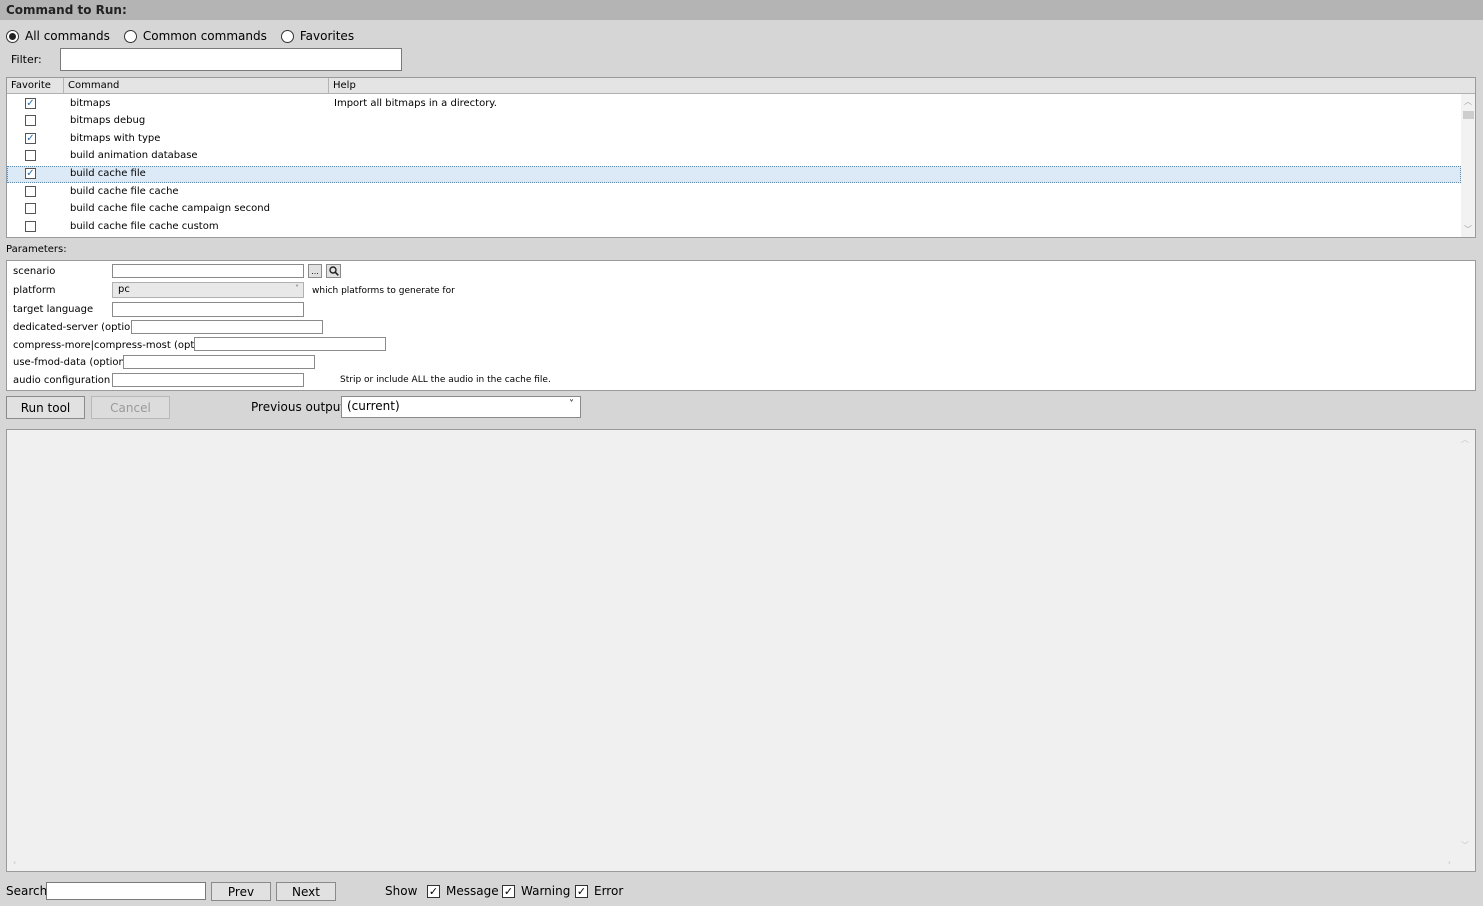 The image size is (1483, 906). What do you see at coordinates (108, 120) in the screenshot?
I see `command-name: bitmaps debug` at bounding box center [108, 120].